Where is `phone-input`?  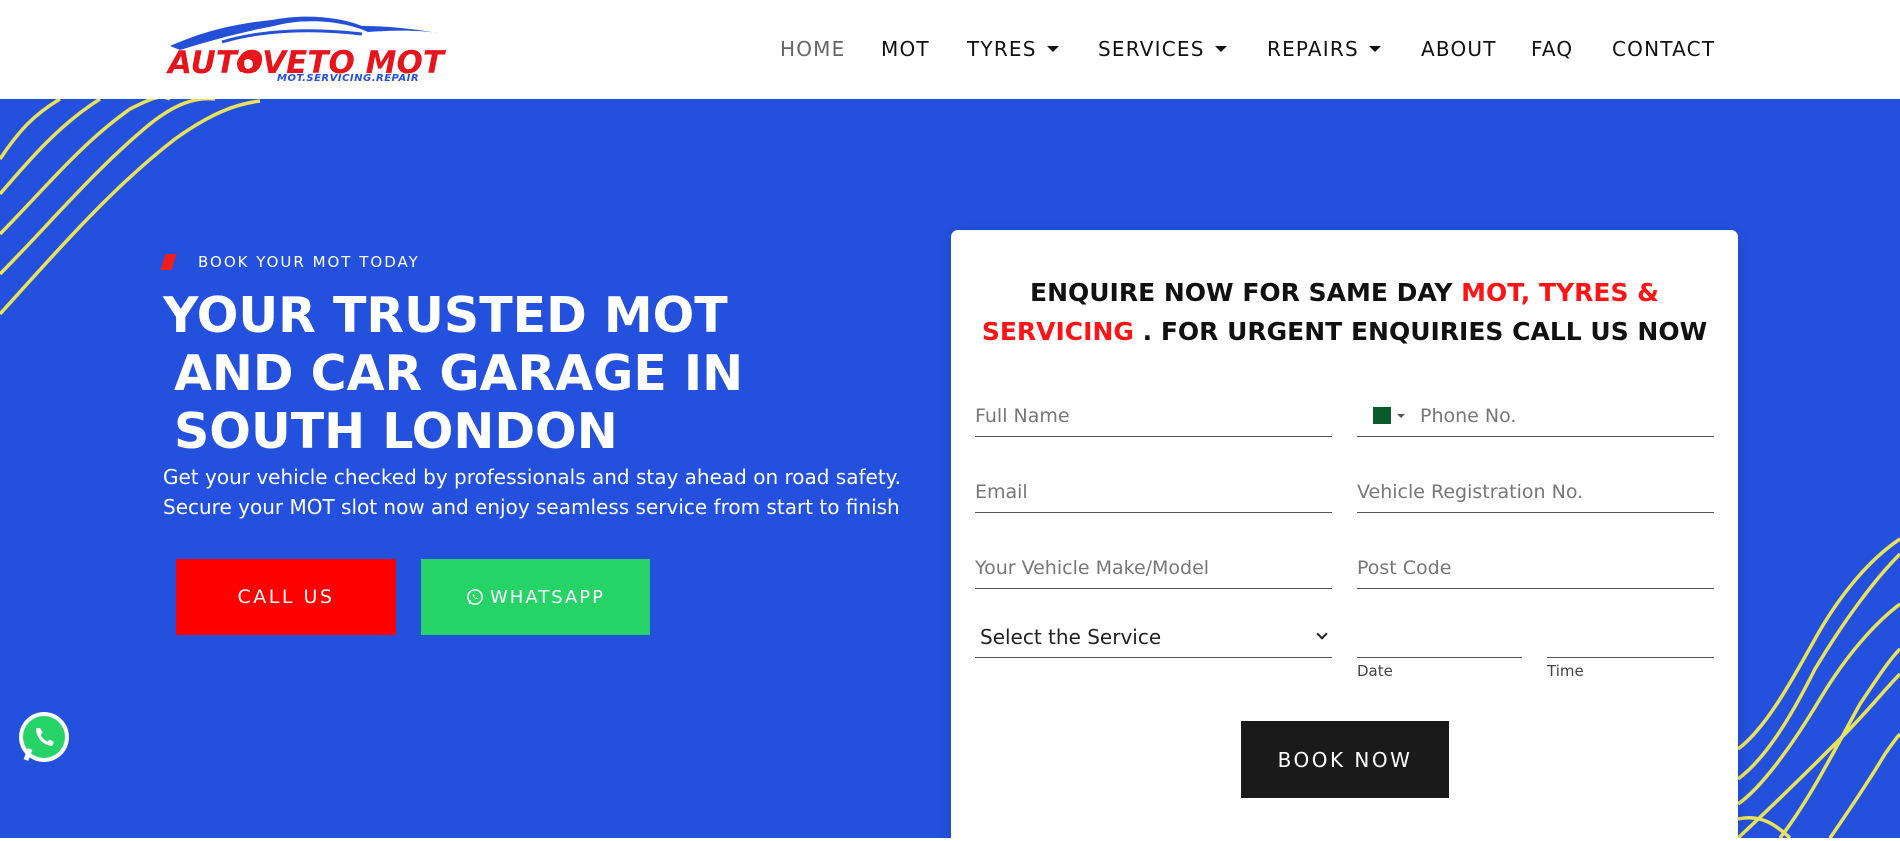
phone-input is located at coordinates (1567, 415).